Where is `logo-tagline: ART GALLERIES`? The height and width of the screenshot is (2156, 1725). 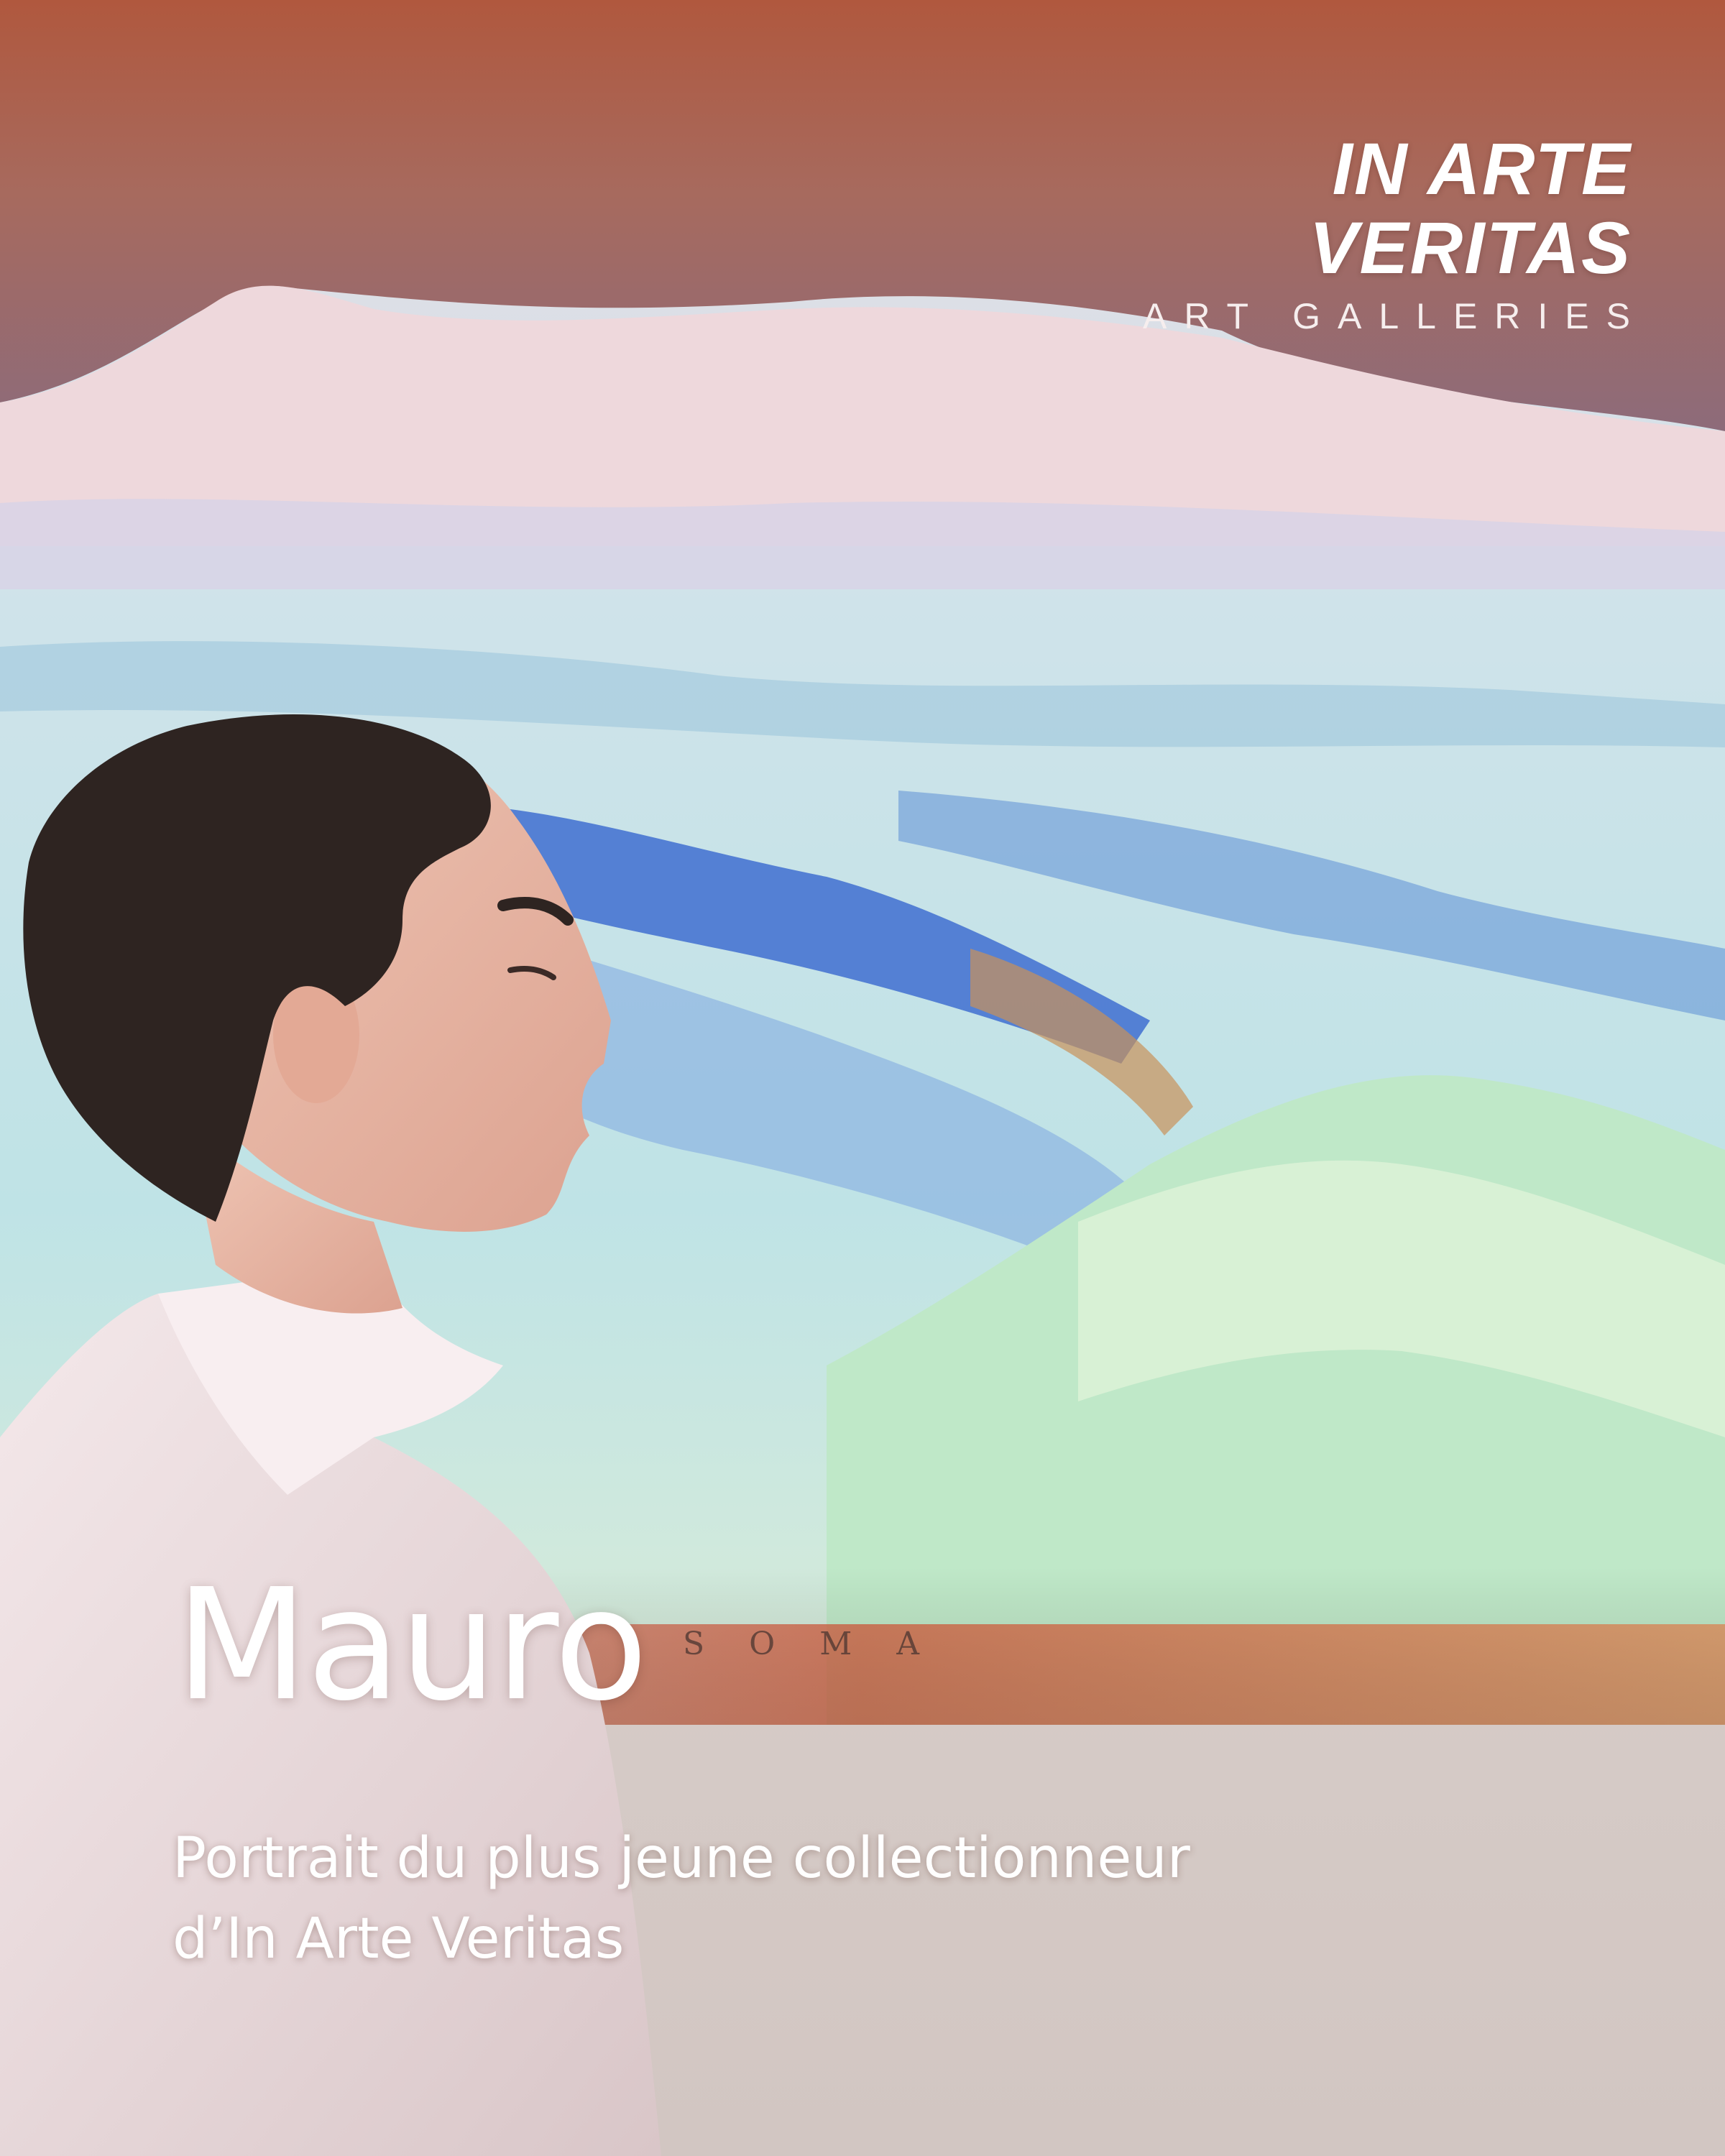 logo-tagline: ART GALLERIES is located at coordinates (1395, 316).